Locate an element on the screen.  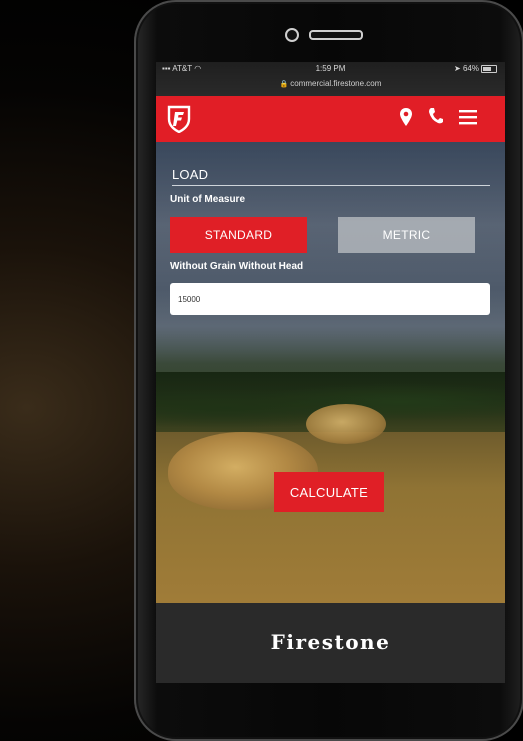
status-time: 1:59 PM is located at coordinates (330, 68).